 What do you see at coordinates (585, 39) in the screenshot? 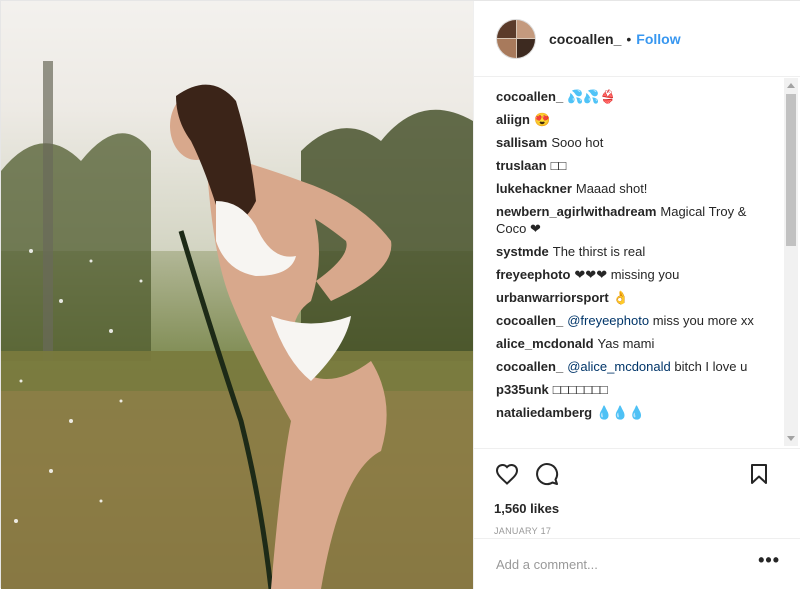
I see `header-username: cocoallen_` at bounding box center [585, 39].